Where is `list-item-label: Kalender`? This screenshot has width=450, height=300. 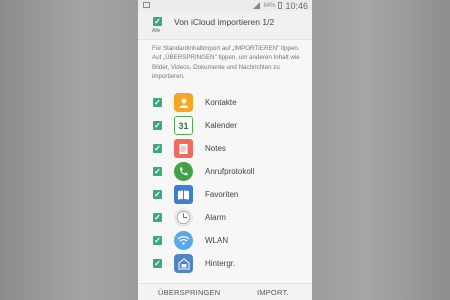
list-item-label: Kalender is located at coordinates (221, 125).